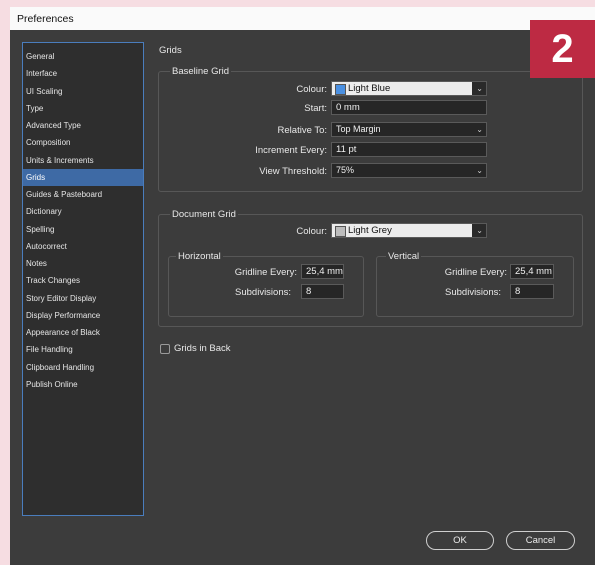  Describe the element at coordinates (532, 271) in the screenshot. I see `vertical-gridline-input: 25,4 mm` at that location.